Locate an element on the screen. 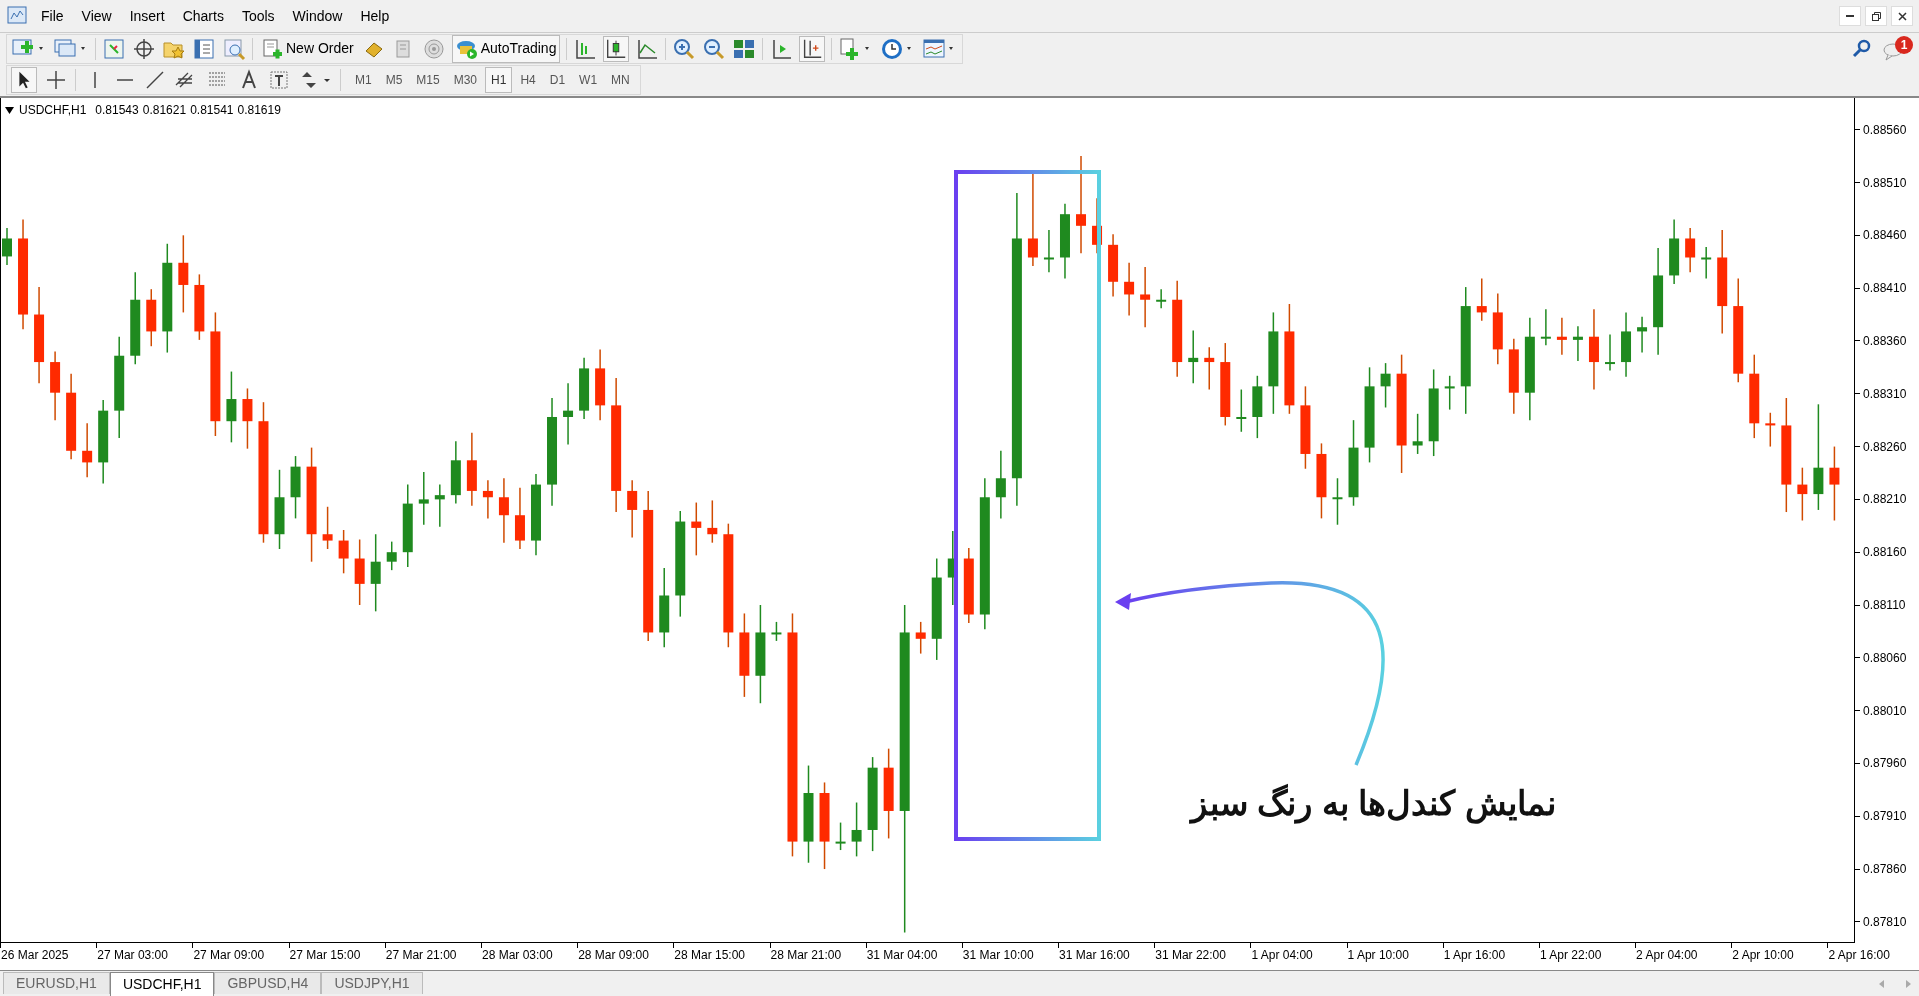 Image resolution: width=1919 pixels, height=996 pixels. close-button is located at coordinates (1902, 16).